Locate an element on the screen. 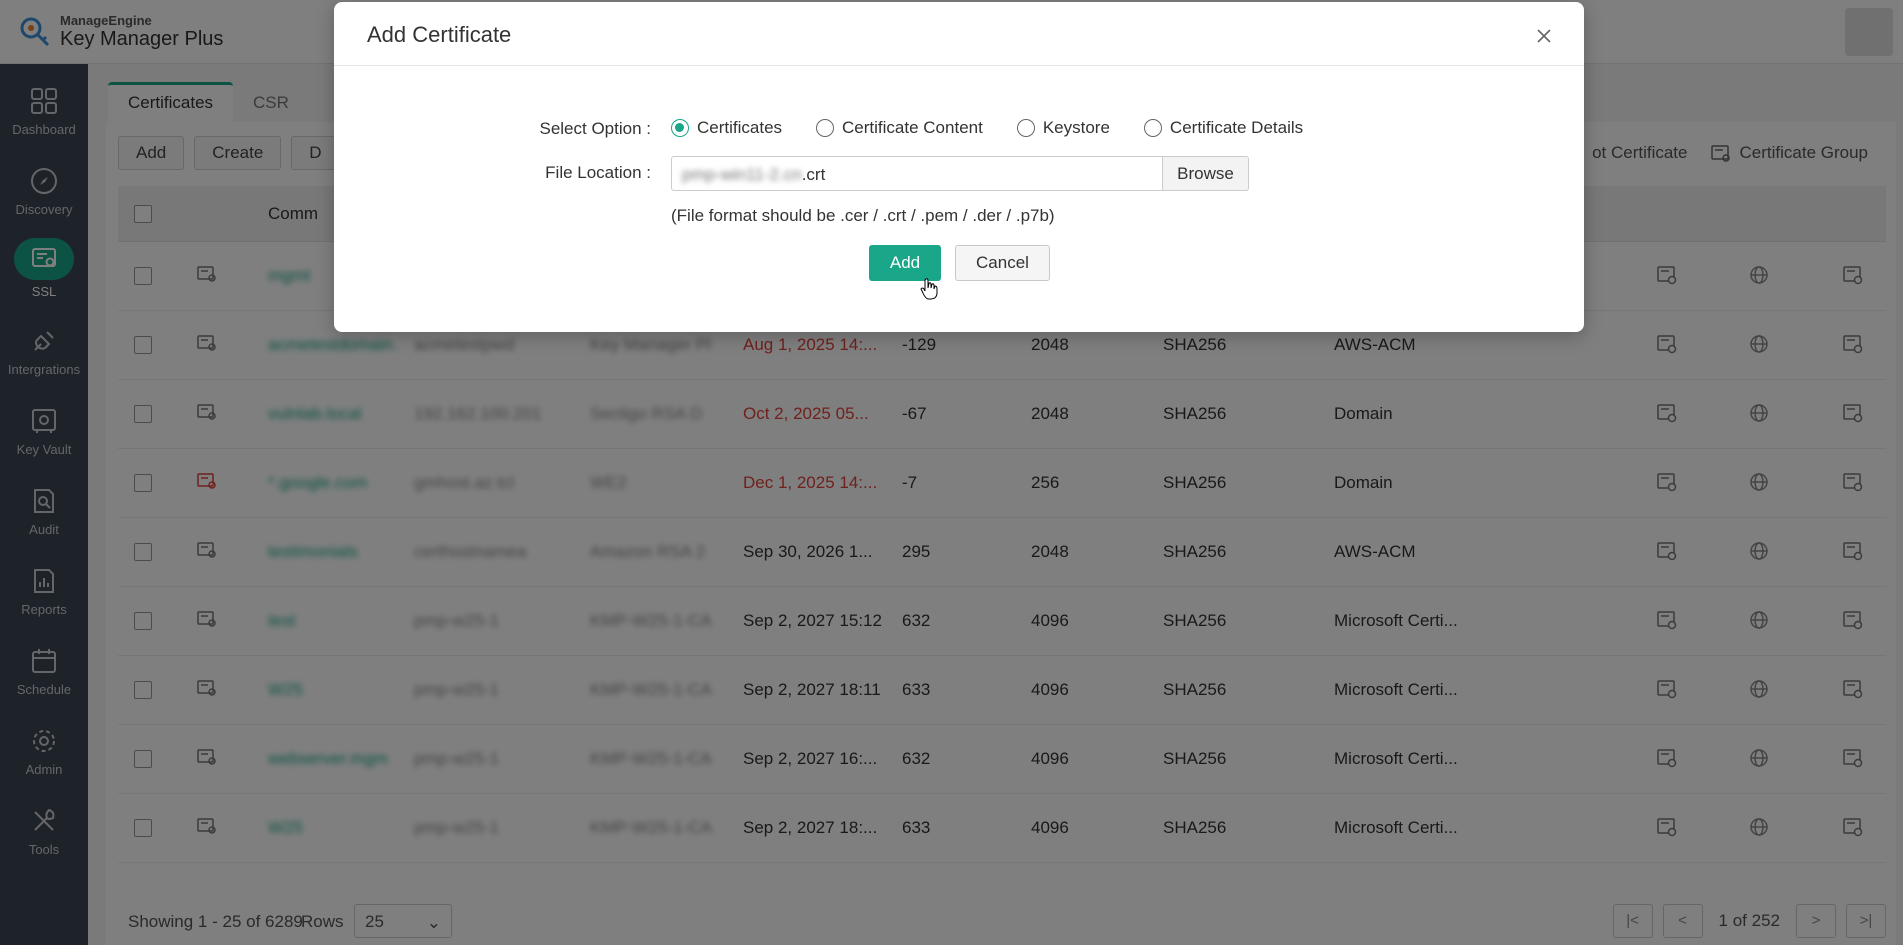 The image size is (1903, 945). radio-label: Certificates is located at coordinates (740, 127).